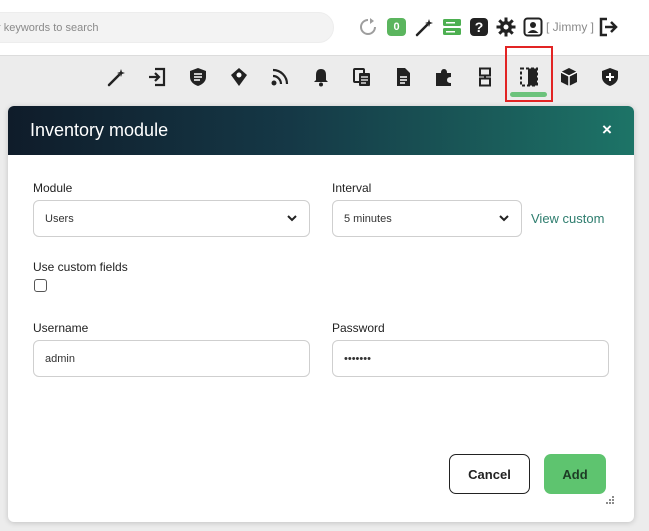 This screenshot has width=649, height=531. I want to click on cancel-button: Cancel, so click(489, 474).